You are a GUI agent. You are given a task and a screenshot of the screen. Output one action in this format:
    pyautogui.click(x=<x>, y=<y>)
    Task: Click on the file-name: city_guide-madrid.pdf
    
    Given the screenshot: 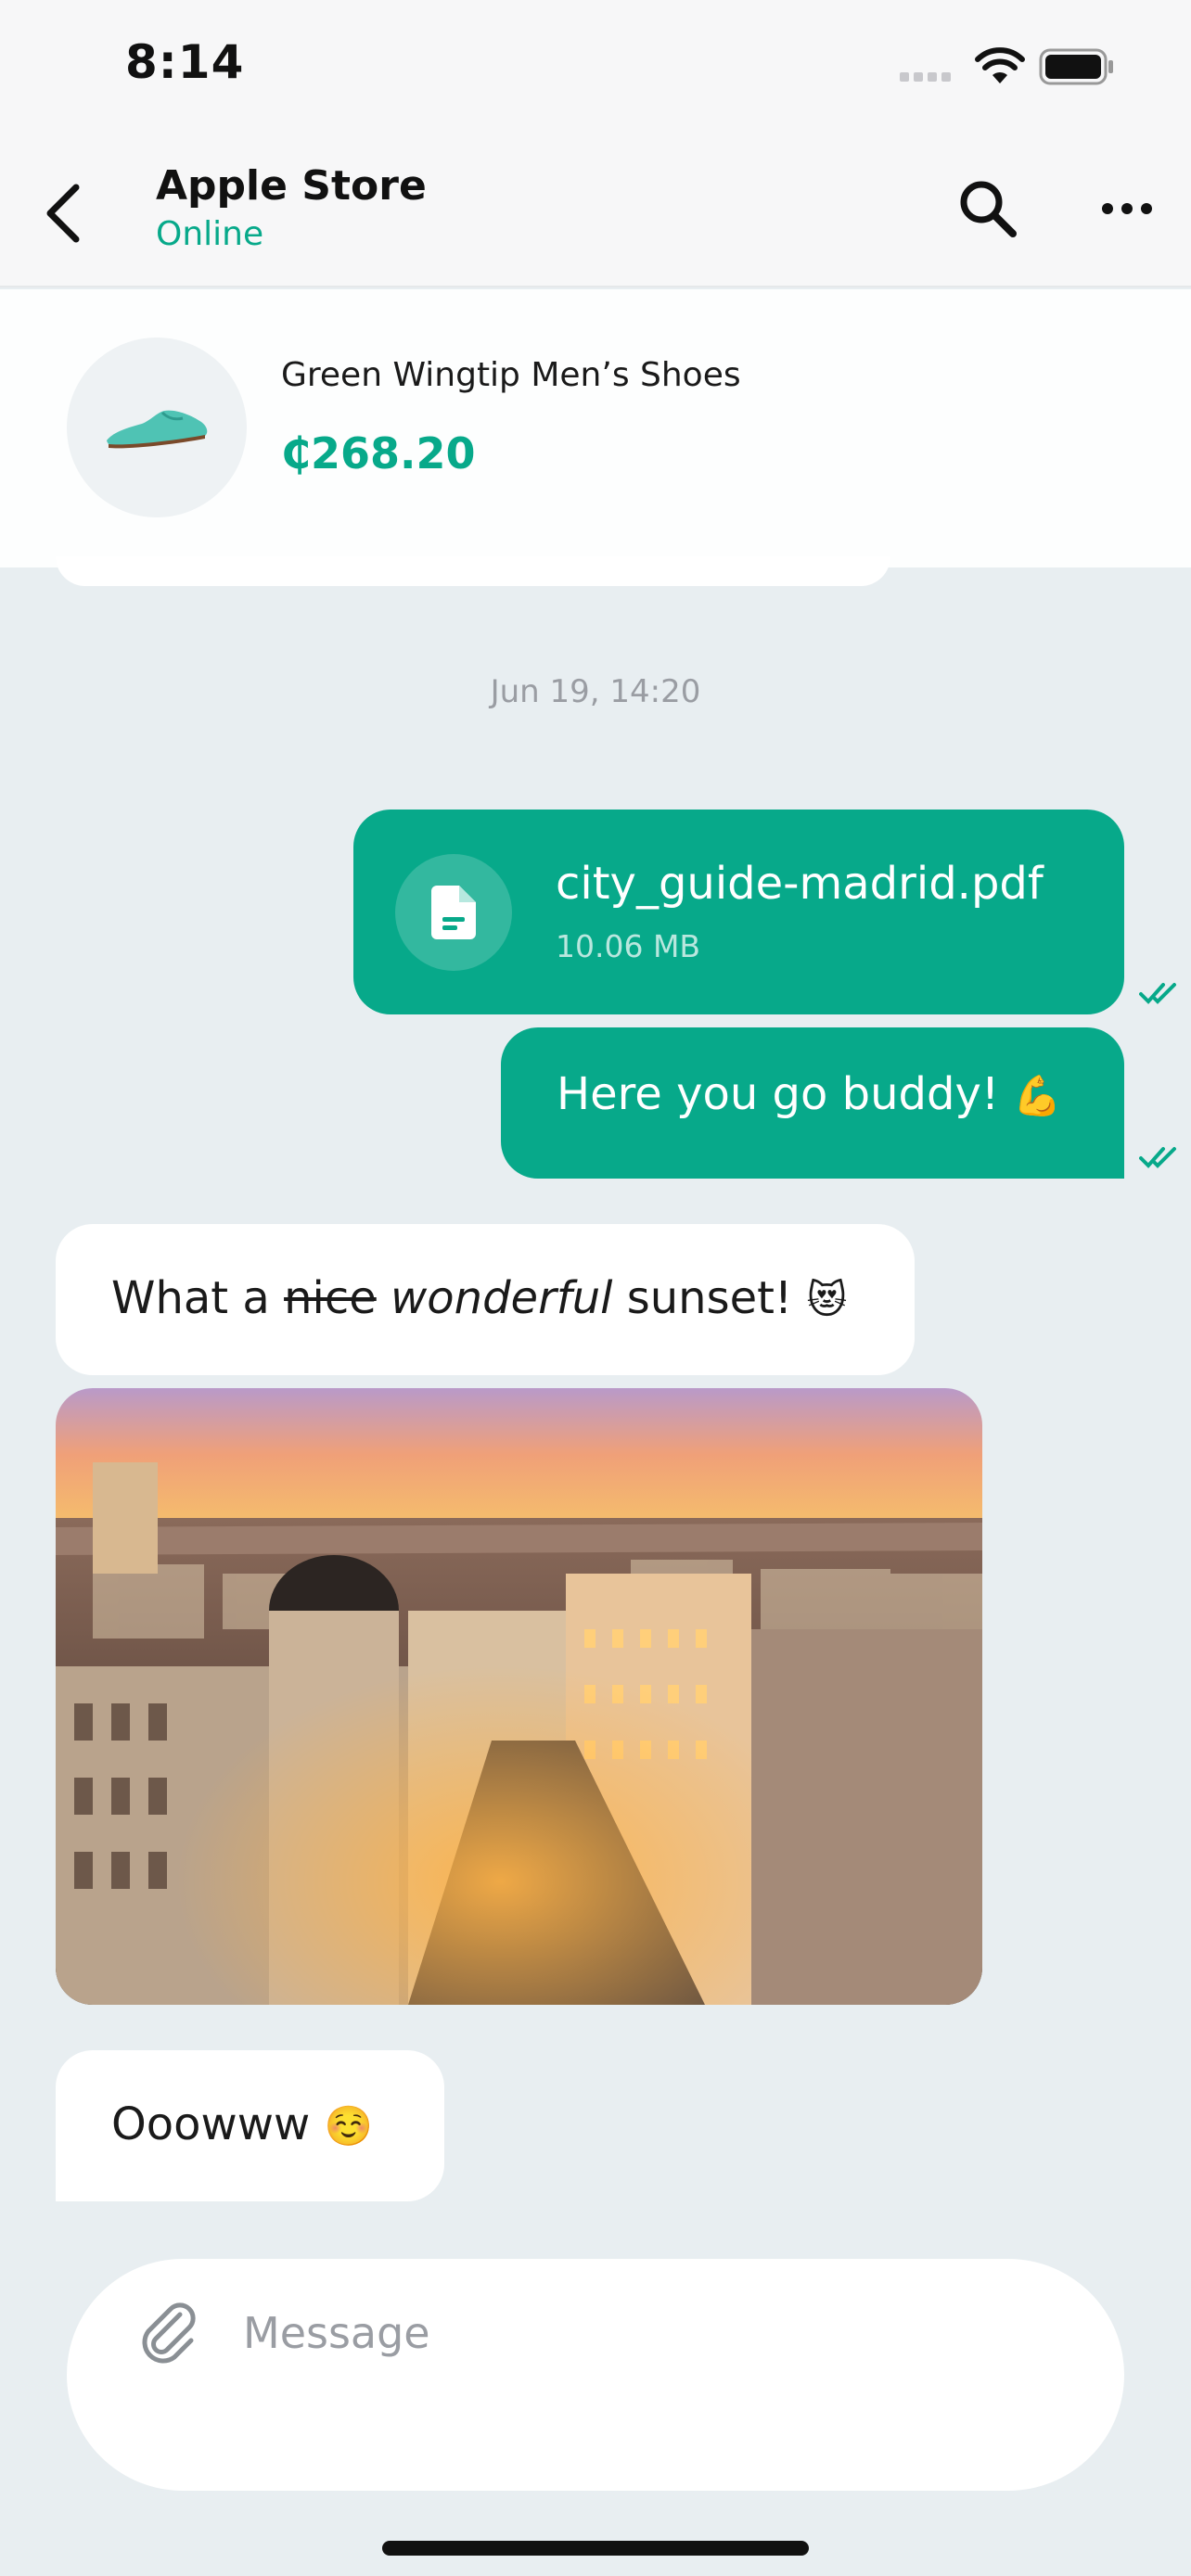 What is the action you would take?
    pyautogui.click(x=800, y=884)
    